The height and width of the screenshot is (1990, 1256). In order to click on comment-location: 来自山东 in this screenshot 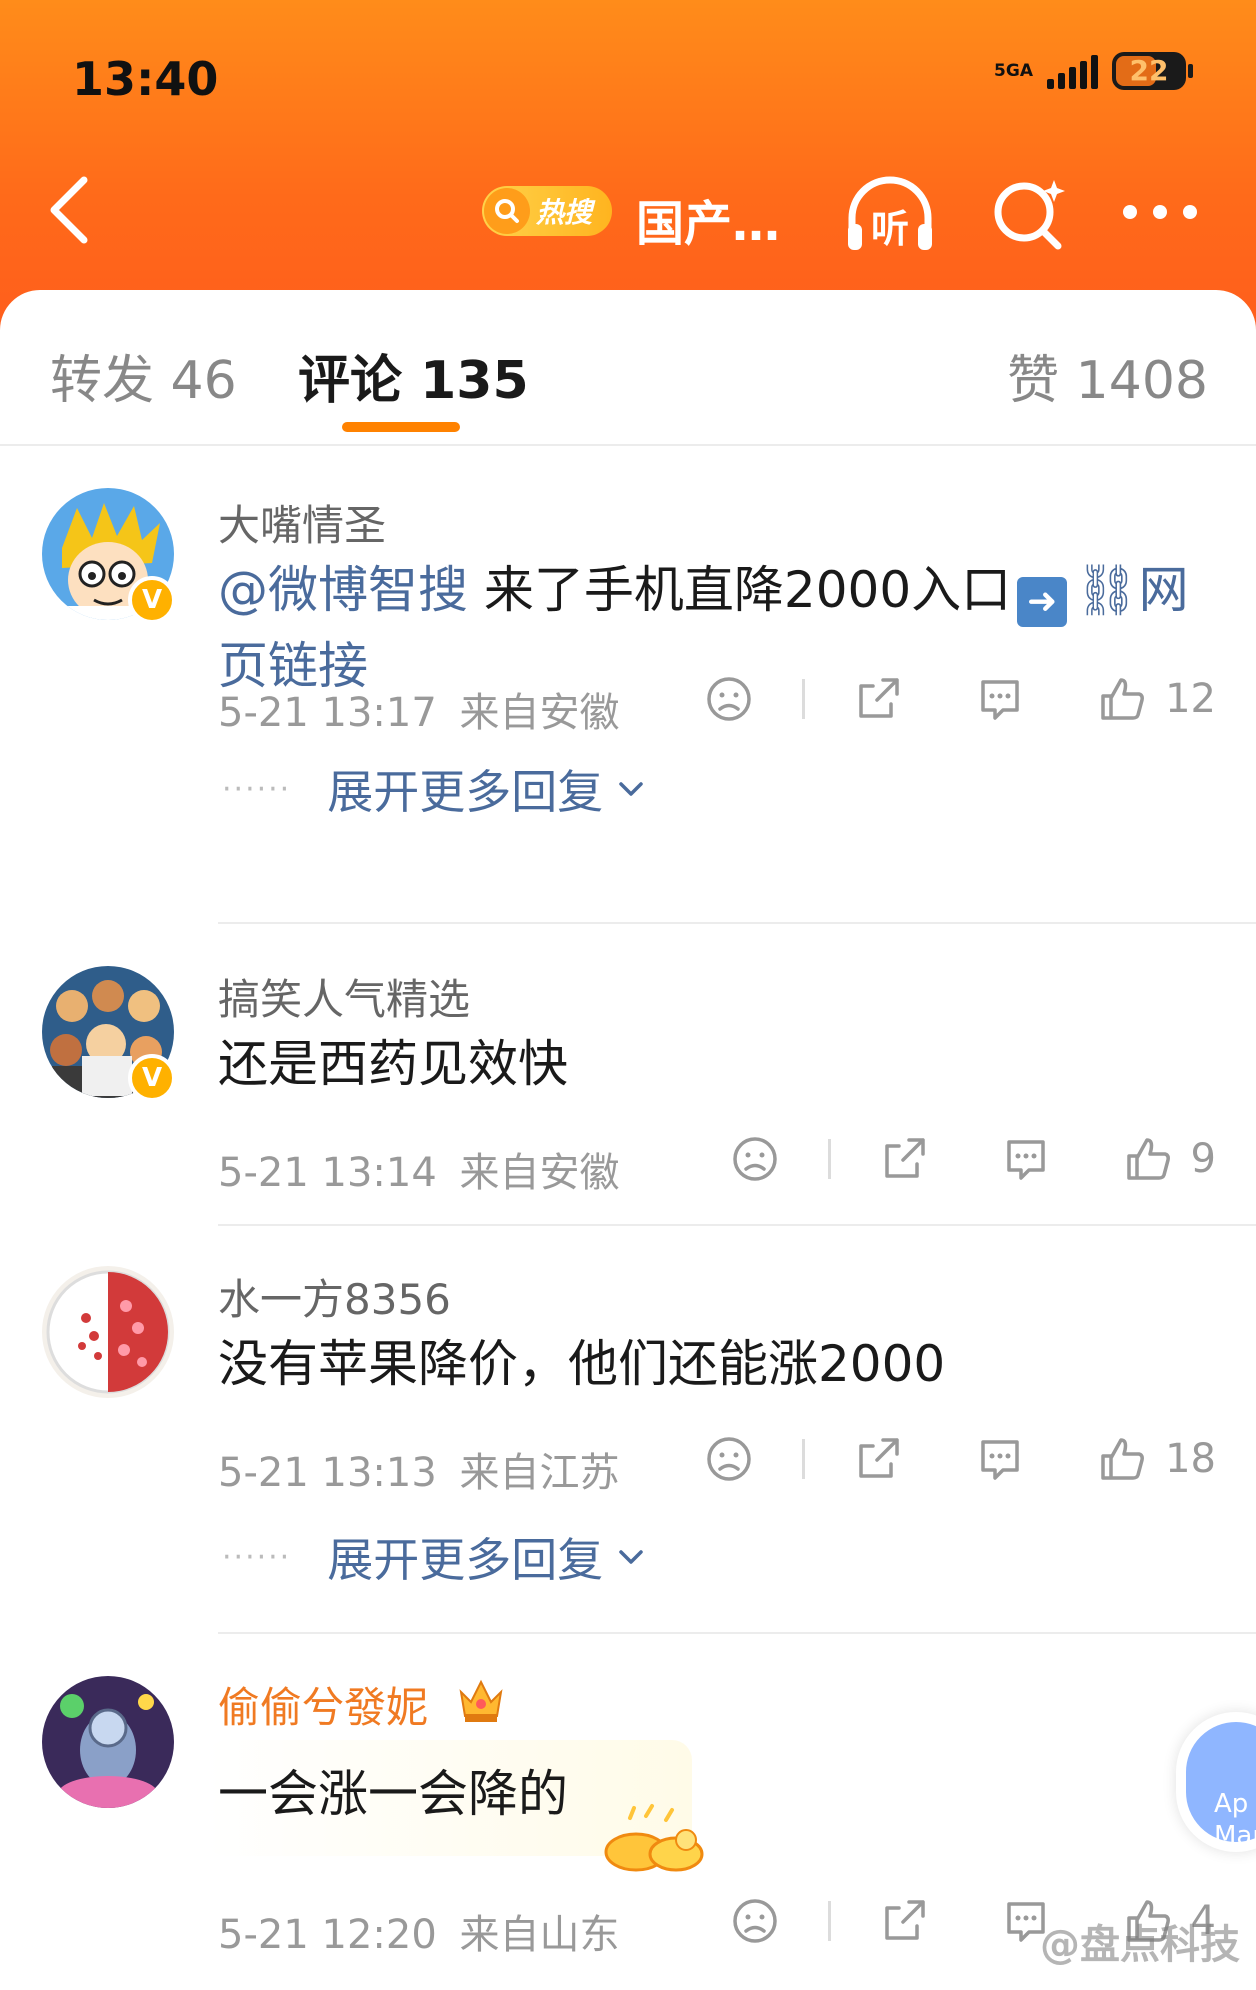, I will do `click(539, 1935)`.